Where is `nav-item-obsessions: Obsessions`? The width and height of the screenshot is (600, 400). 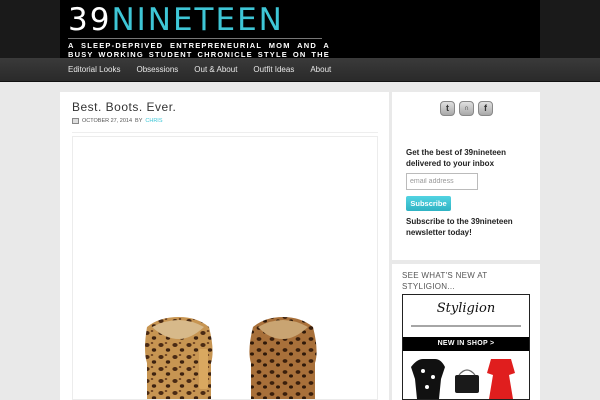
nav-item-obsessions: Obsessions is located at coordinates (157, 70).